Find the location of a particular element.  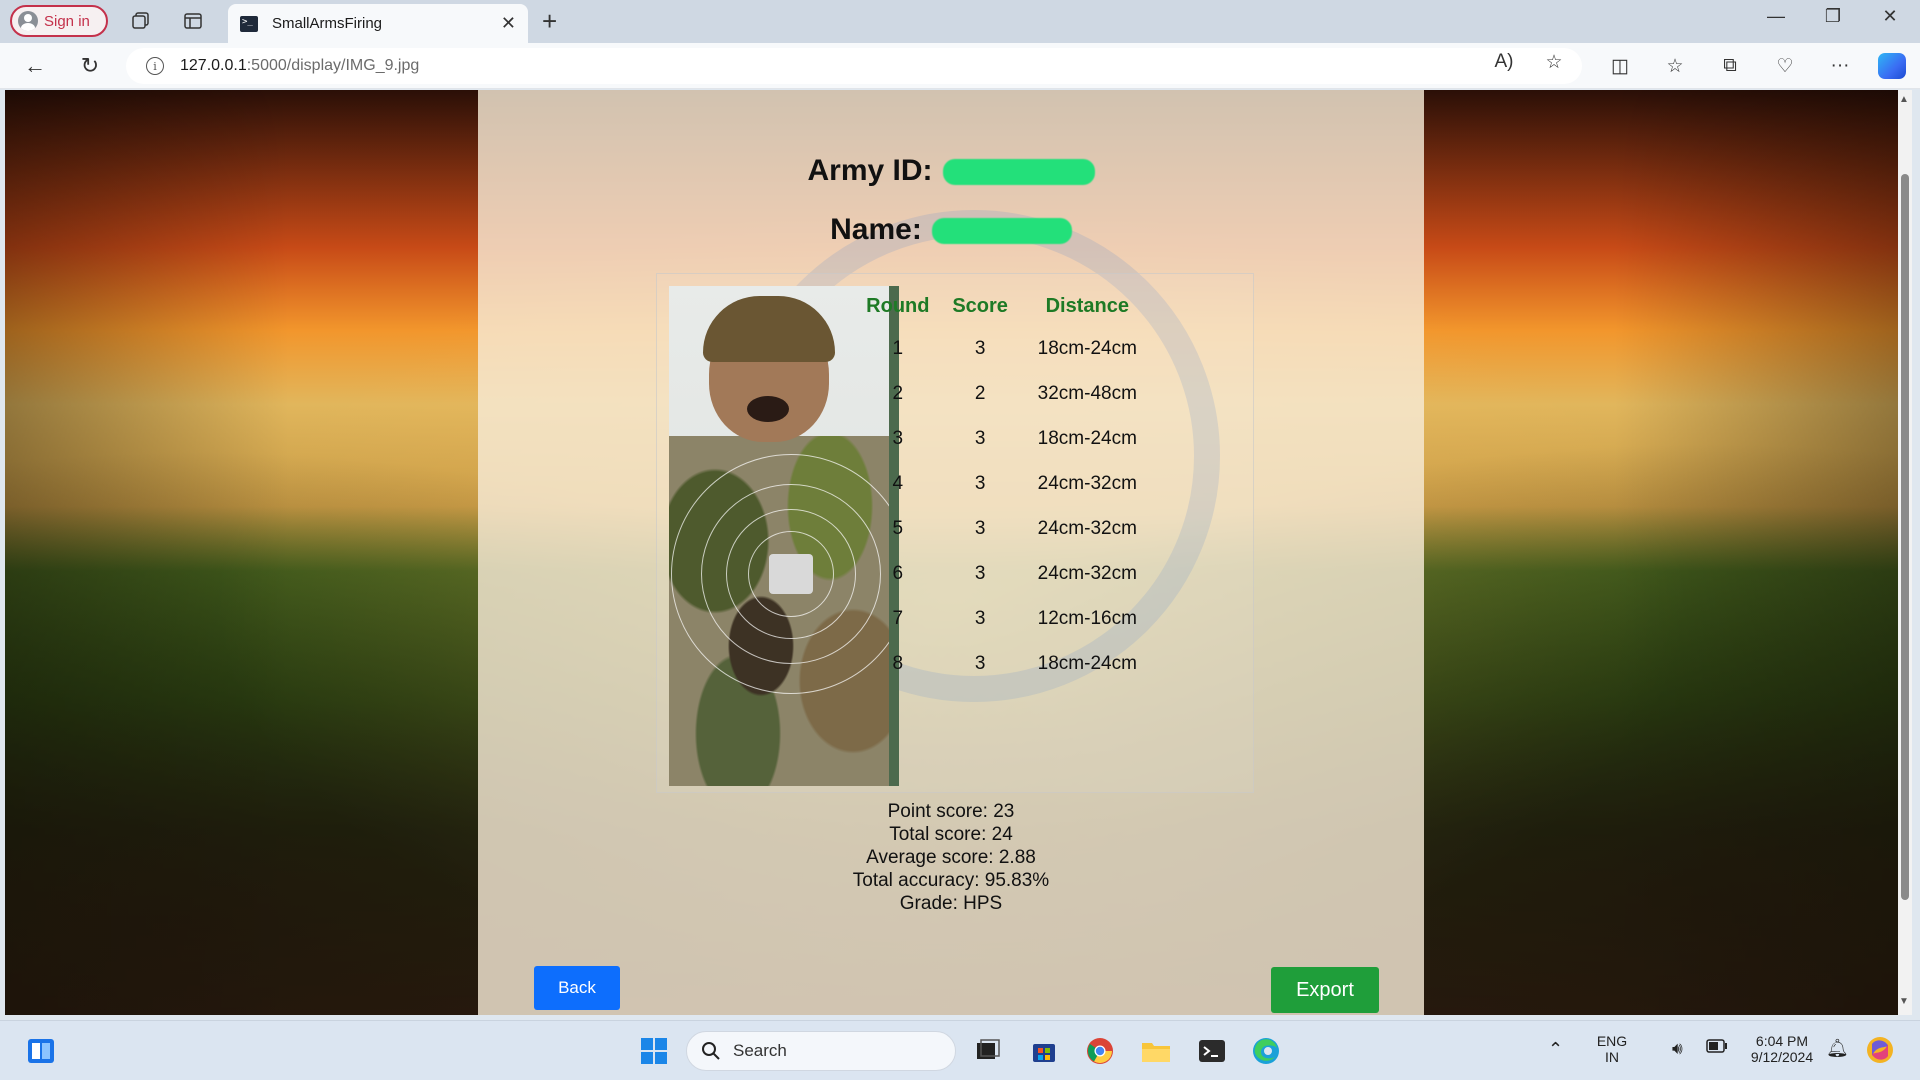

url-host: 127.0.0.1 is located at coordinates (213, 65).